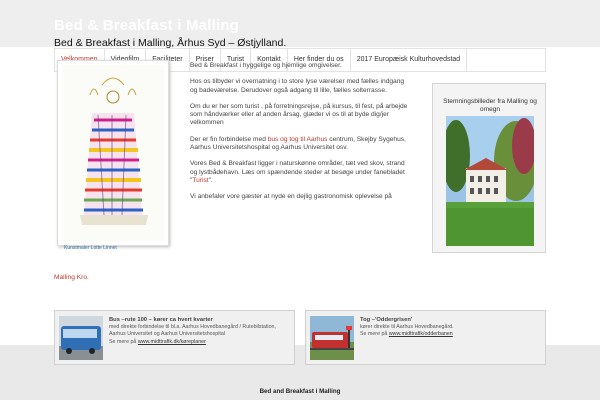 The height and width of the screenshot is (400, 600). Describe the element at coordinates (200, 180) in the screenshot. I see `turist-link: Turist` at that location.